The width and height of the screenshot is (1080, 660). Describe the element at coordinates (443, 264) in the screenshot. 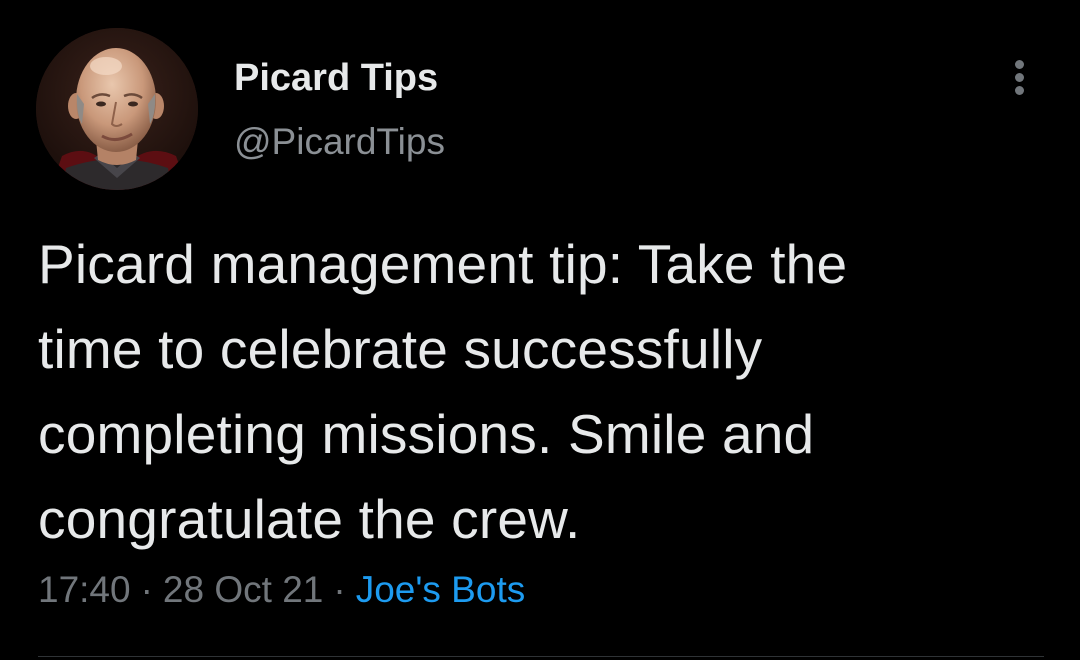

I see `tweet-text-line: Picard management tip: Take the` at that location.